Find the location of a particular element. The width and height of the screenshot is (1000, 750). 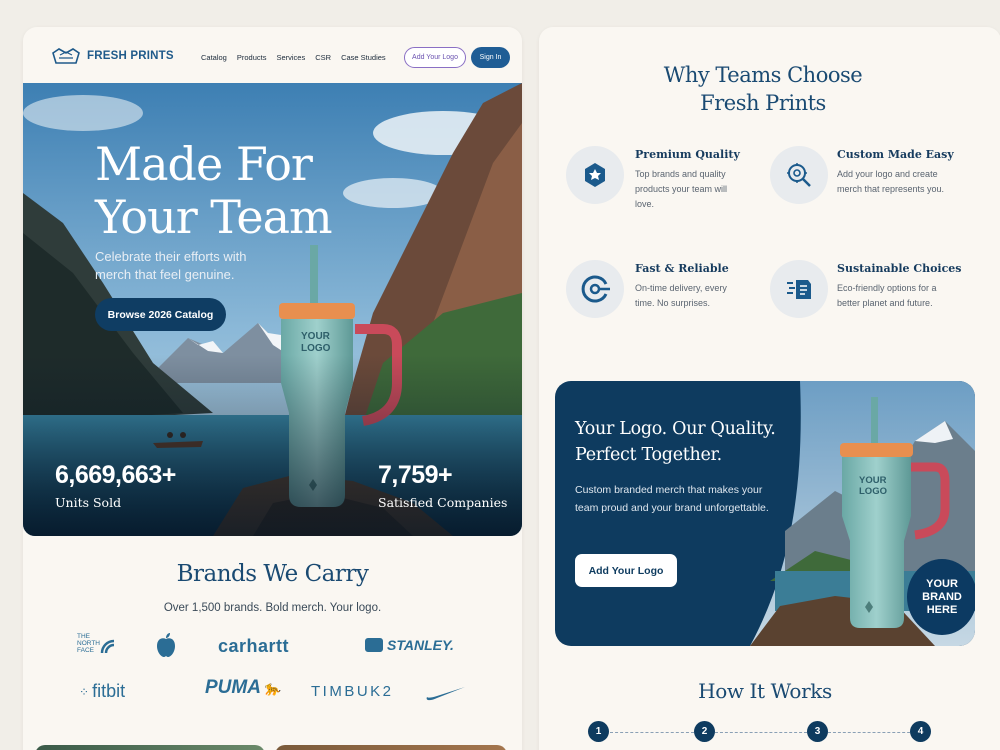

box-star-icon is located at coordinates (595, 175).